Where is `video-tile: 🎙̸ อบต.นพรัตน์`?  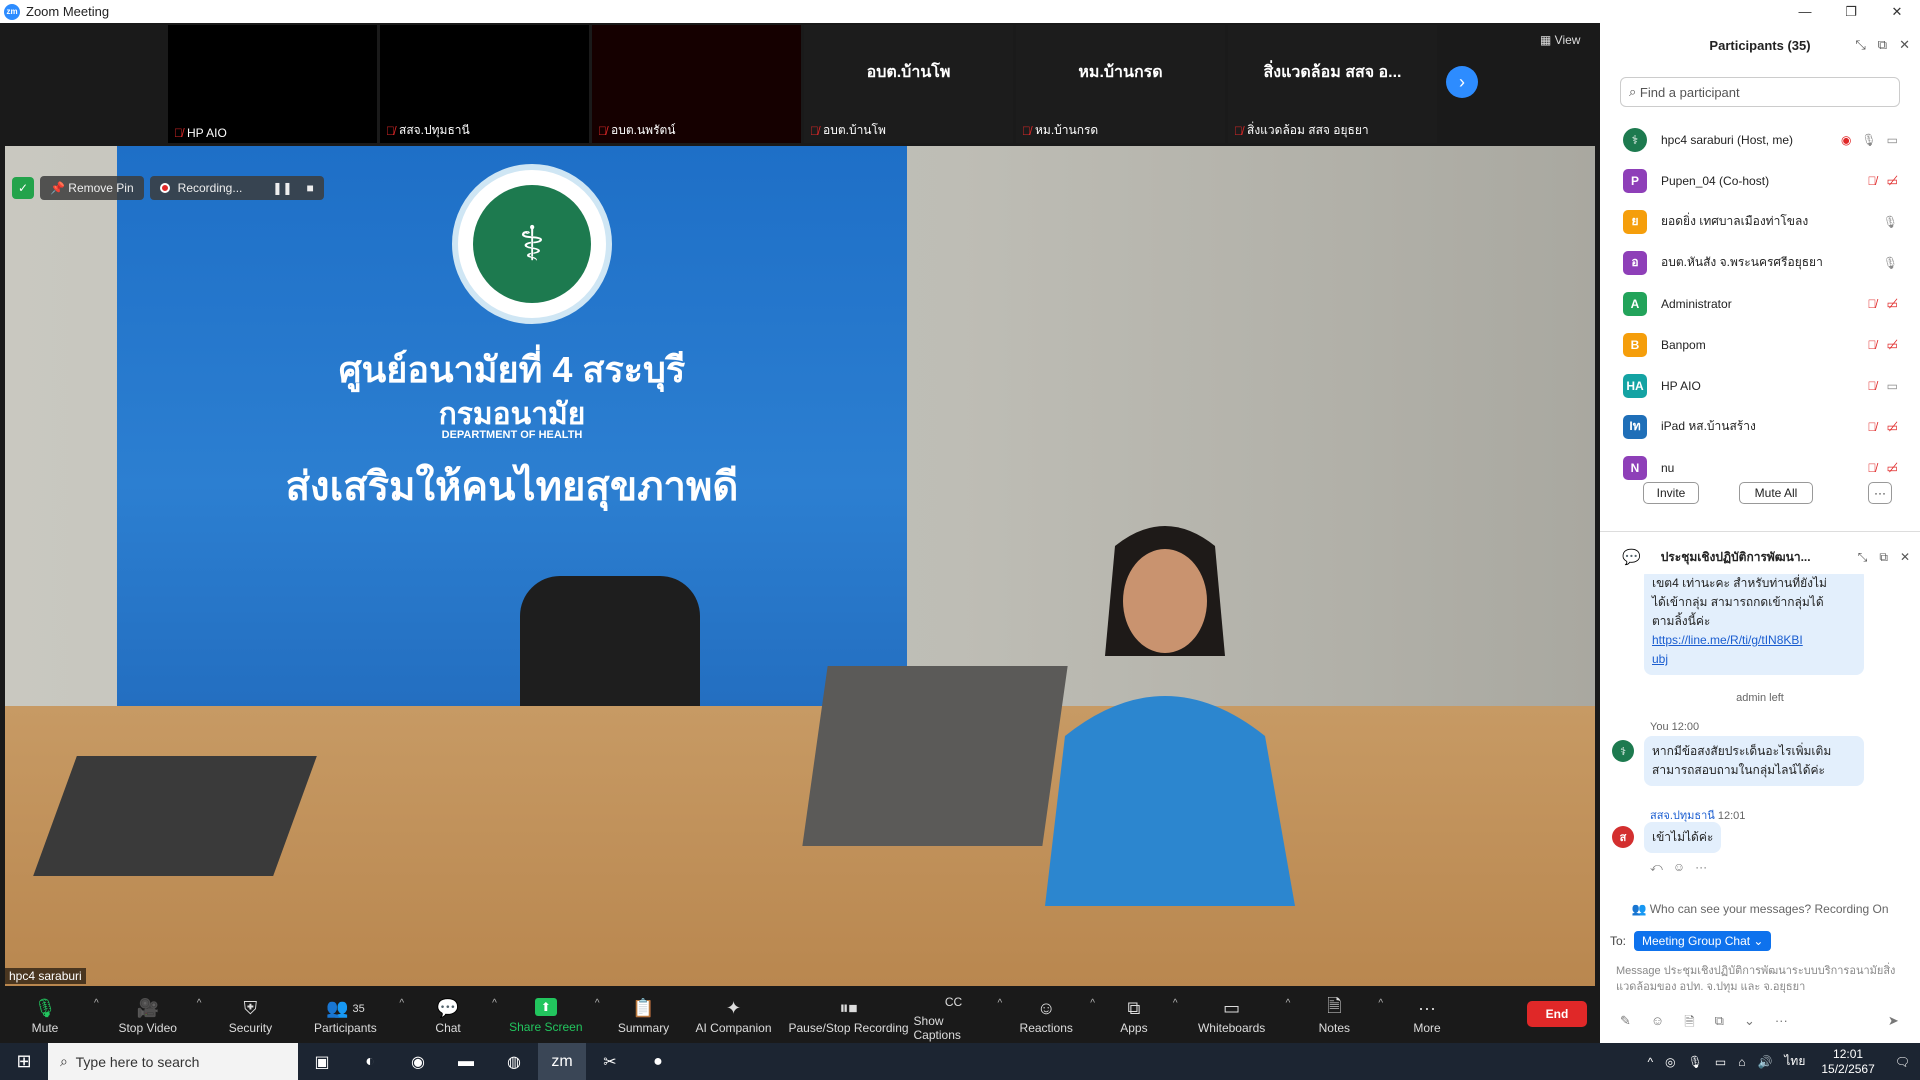 video-tile: 🎙̸ อบต.นพรัตน์ is located at coordinates (696, 84).